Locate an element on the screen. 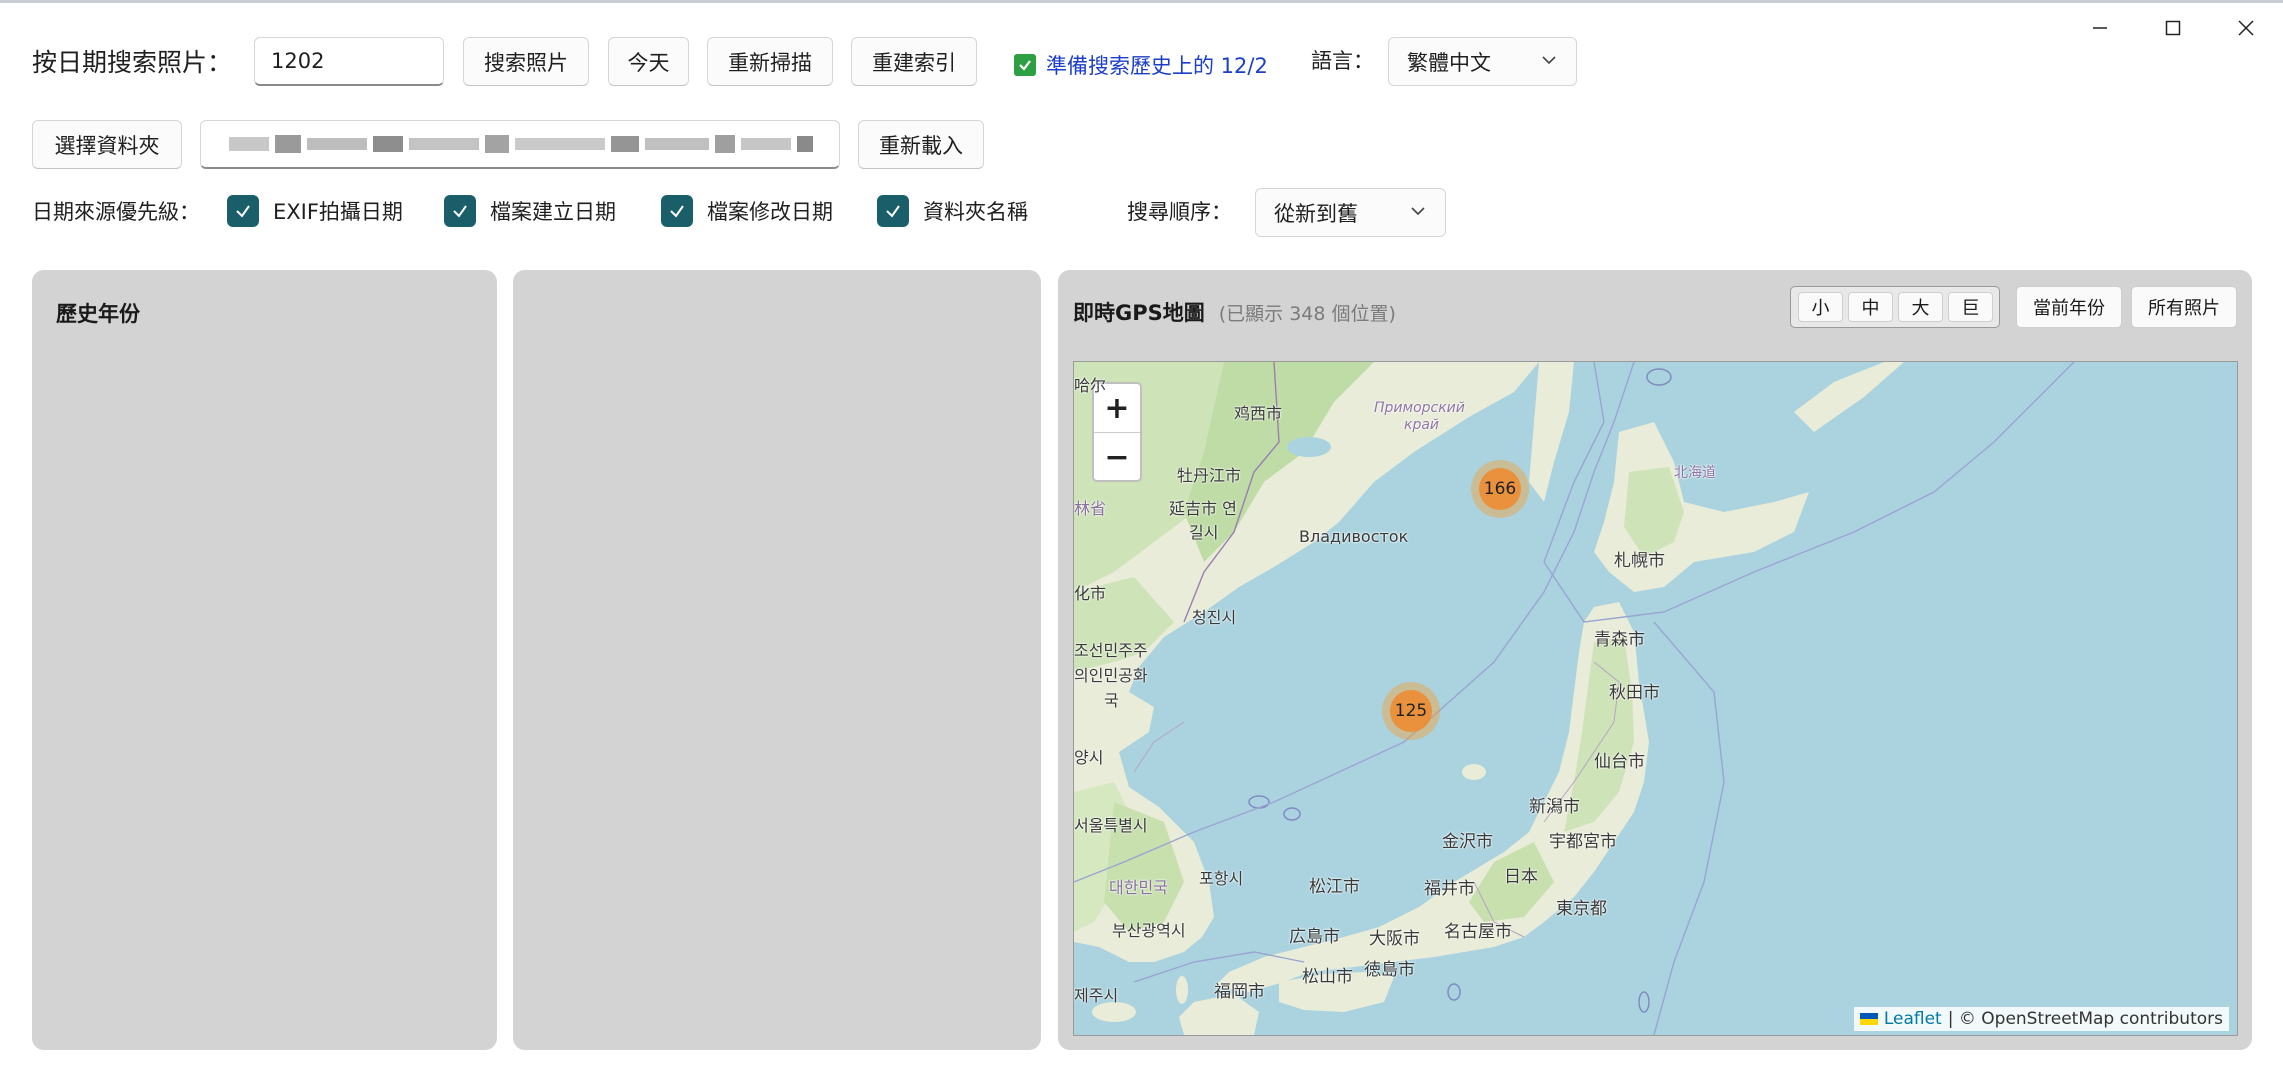 This screenshot has width=2283, height=1080. map-attribution: Leaflet | © OpenStreetMap contributors is located at coordinates (2041, 1019).